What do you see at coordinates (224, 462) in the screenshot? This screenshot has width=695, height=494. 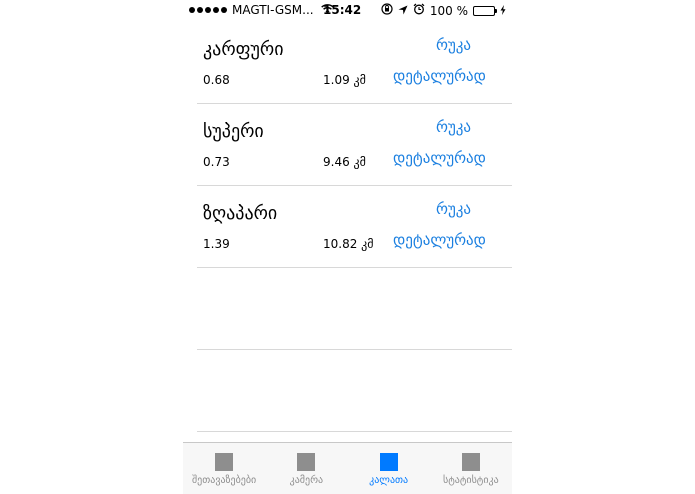 I see `offers-tab-icon` at bounding box center [224, 462].